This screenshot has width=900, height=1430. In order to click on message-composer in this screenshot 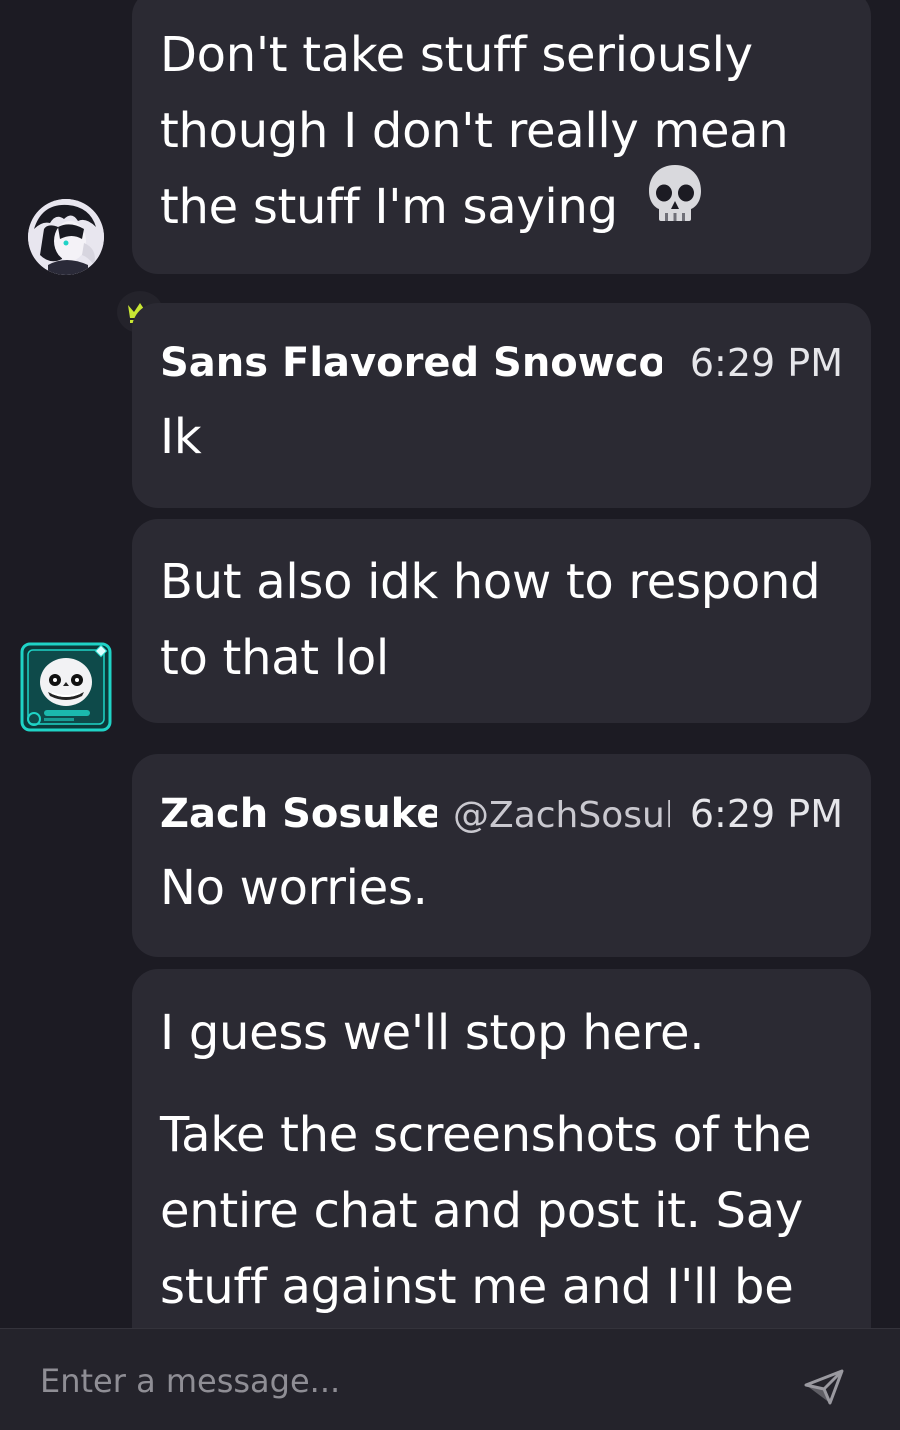, I will do `click(450, 1379)`.